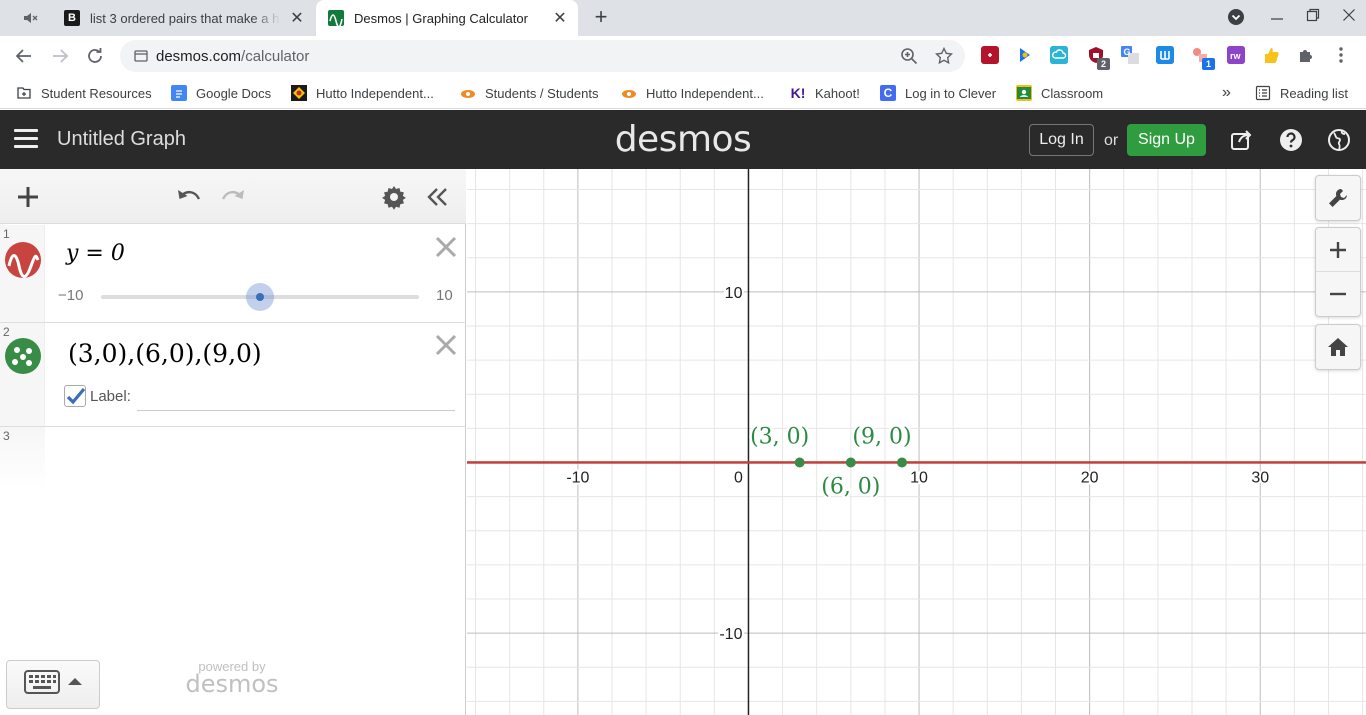  Describe the element at coordinates (850, 462) in the screenshot. I see `plot-point` at that location.